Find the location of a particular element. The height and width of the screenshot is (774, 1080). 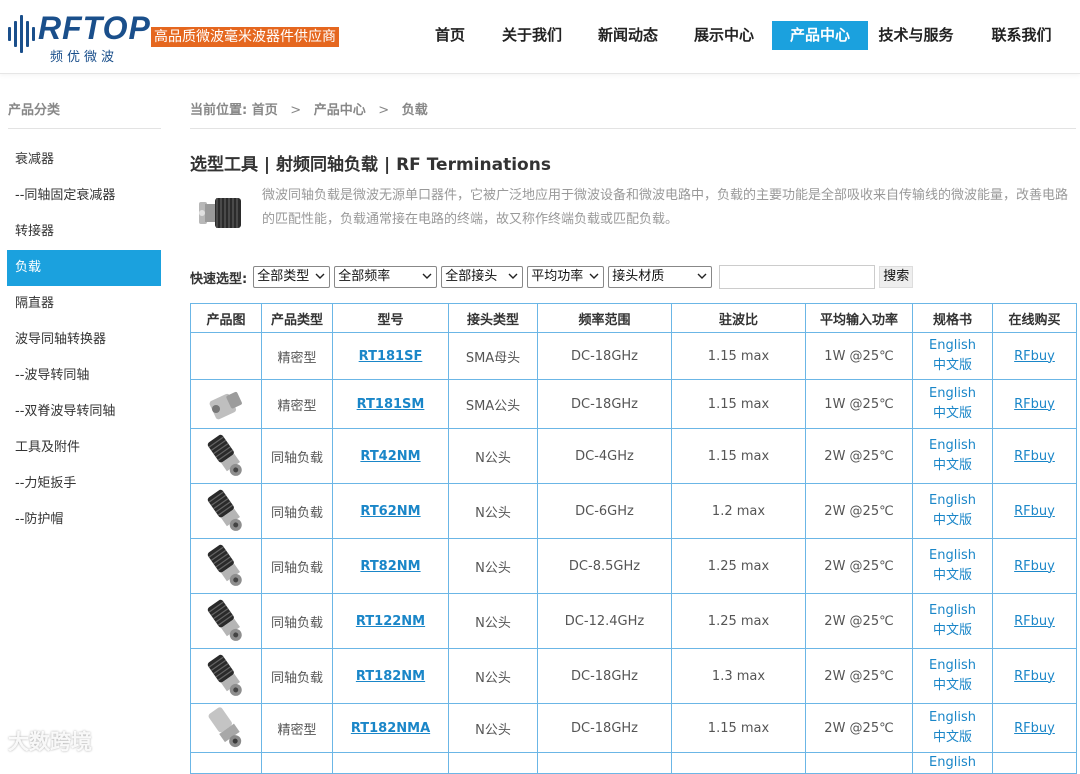

model-link: RT182NMA is located at coordinates (390, 728).